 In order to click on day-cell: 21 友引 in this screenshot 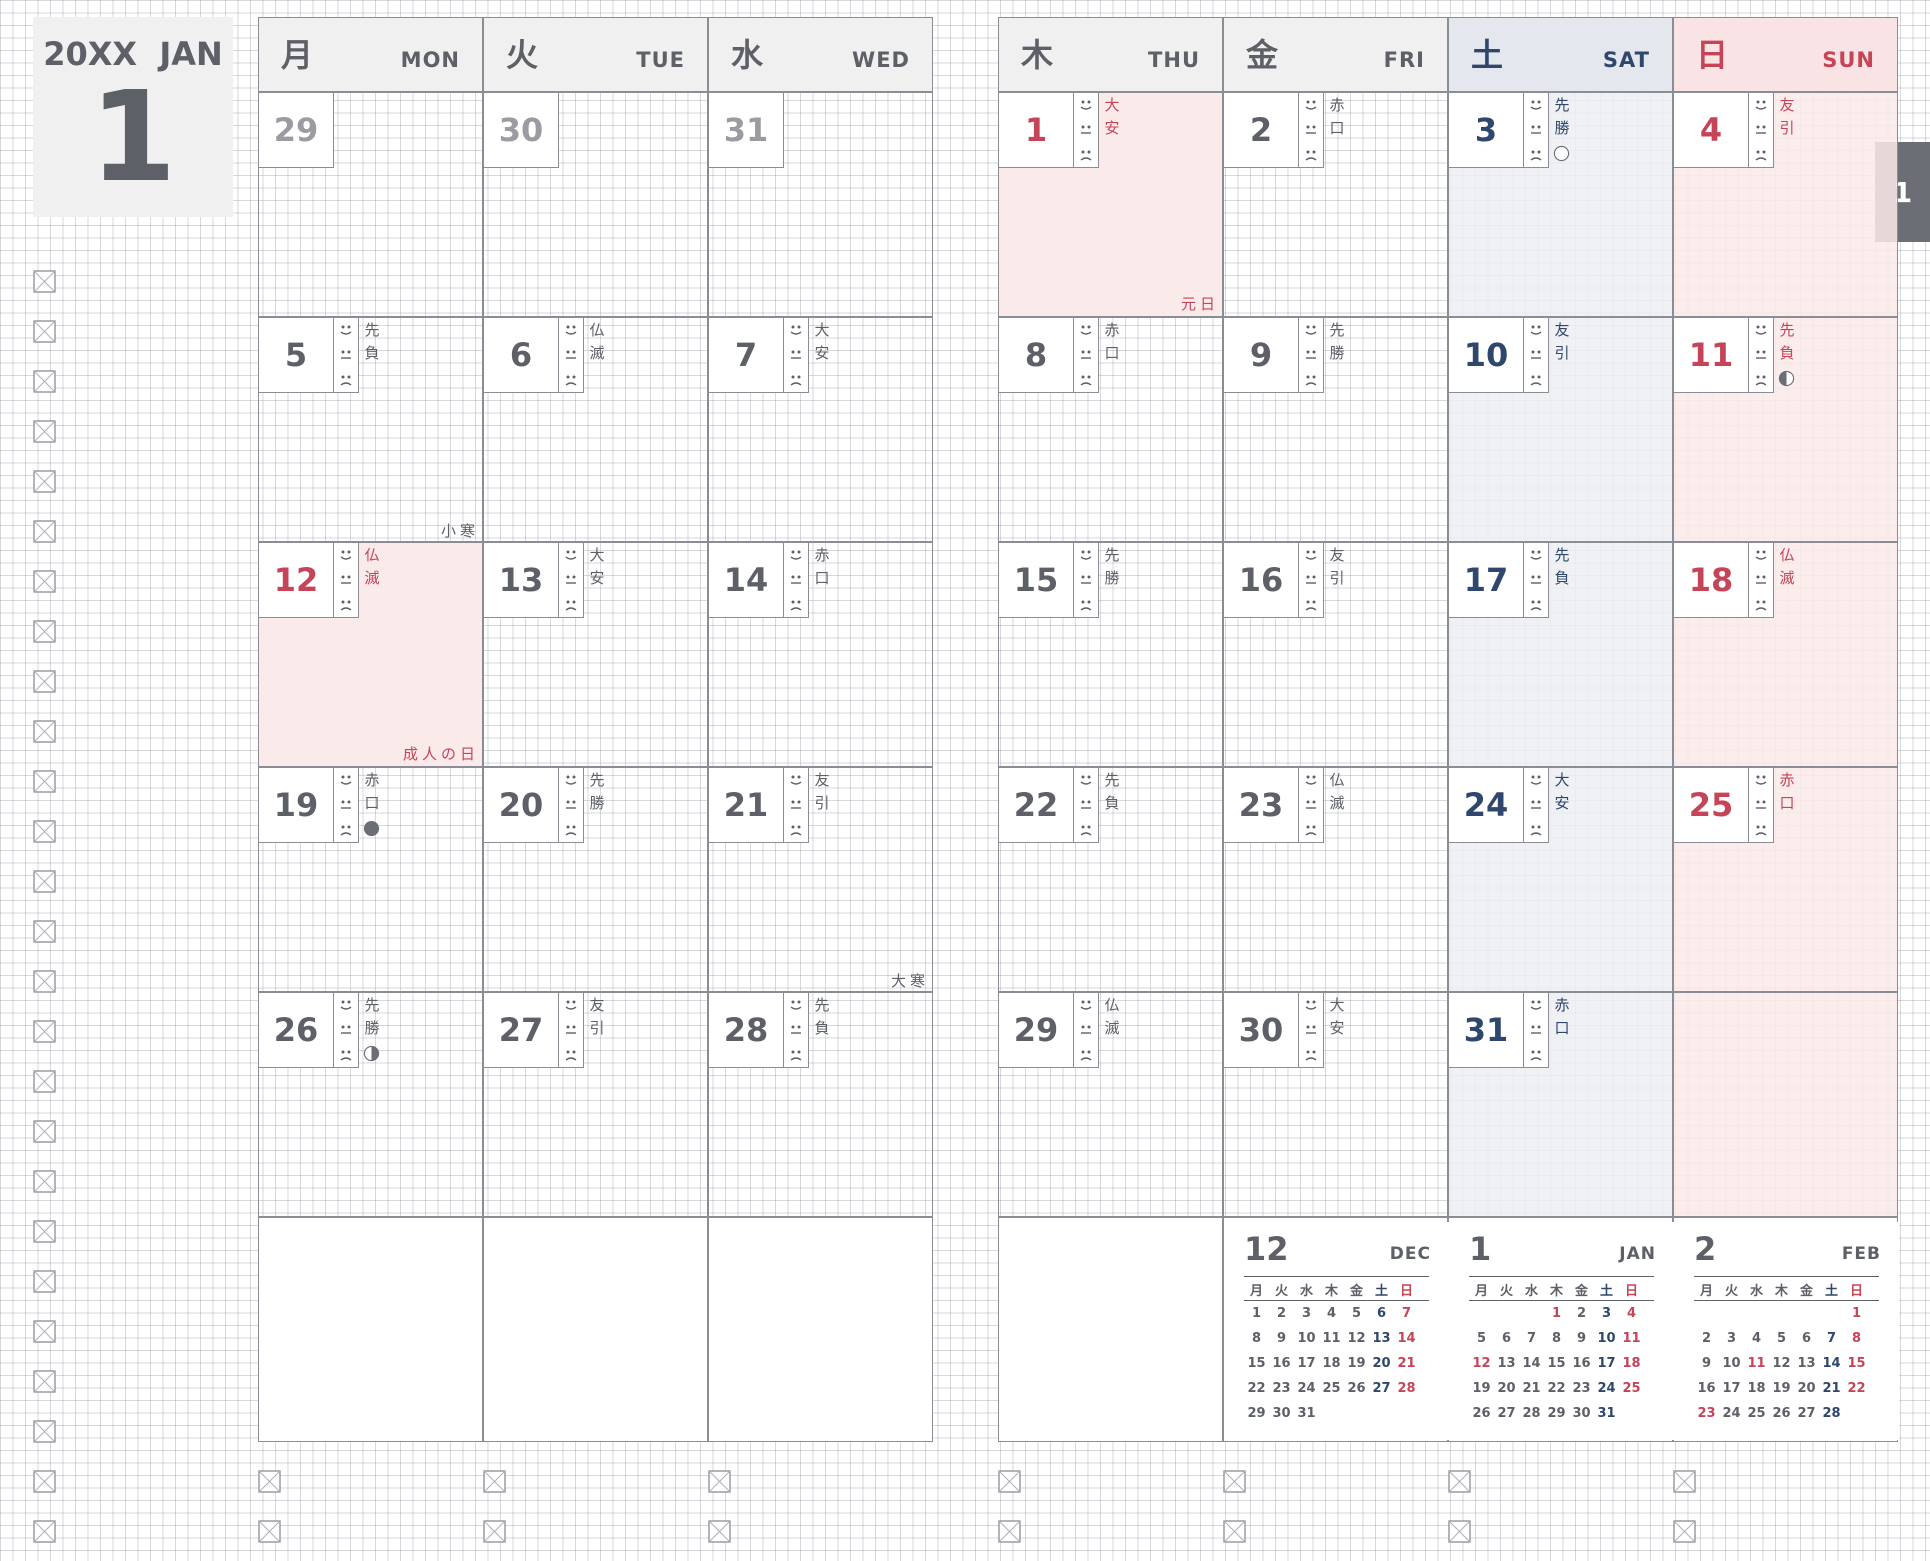, I will do `click(820, 879)`.